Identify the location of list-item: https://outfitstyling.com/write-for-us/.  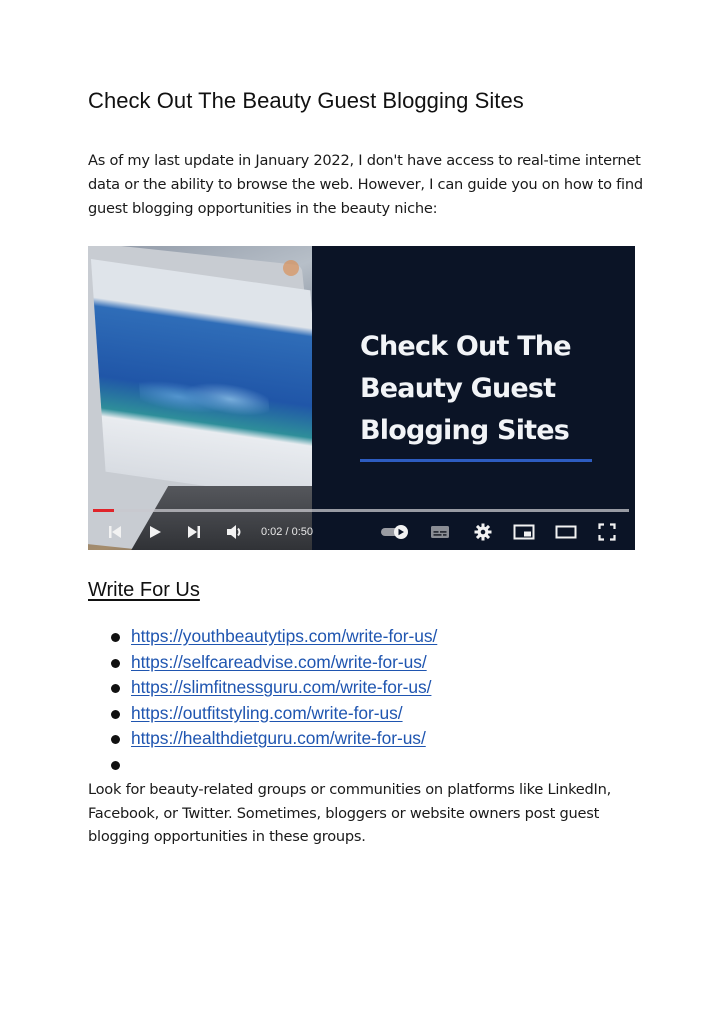
(272, 714).